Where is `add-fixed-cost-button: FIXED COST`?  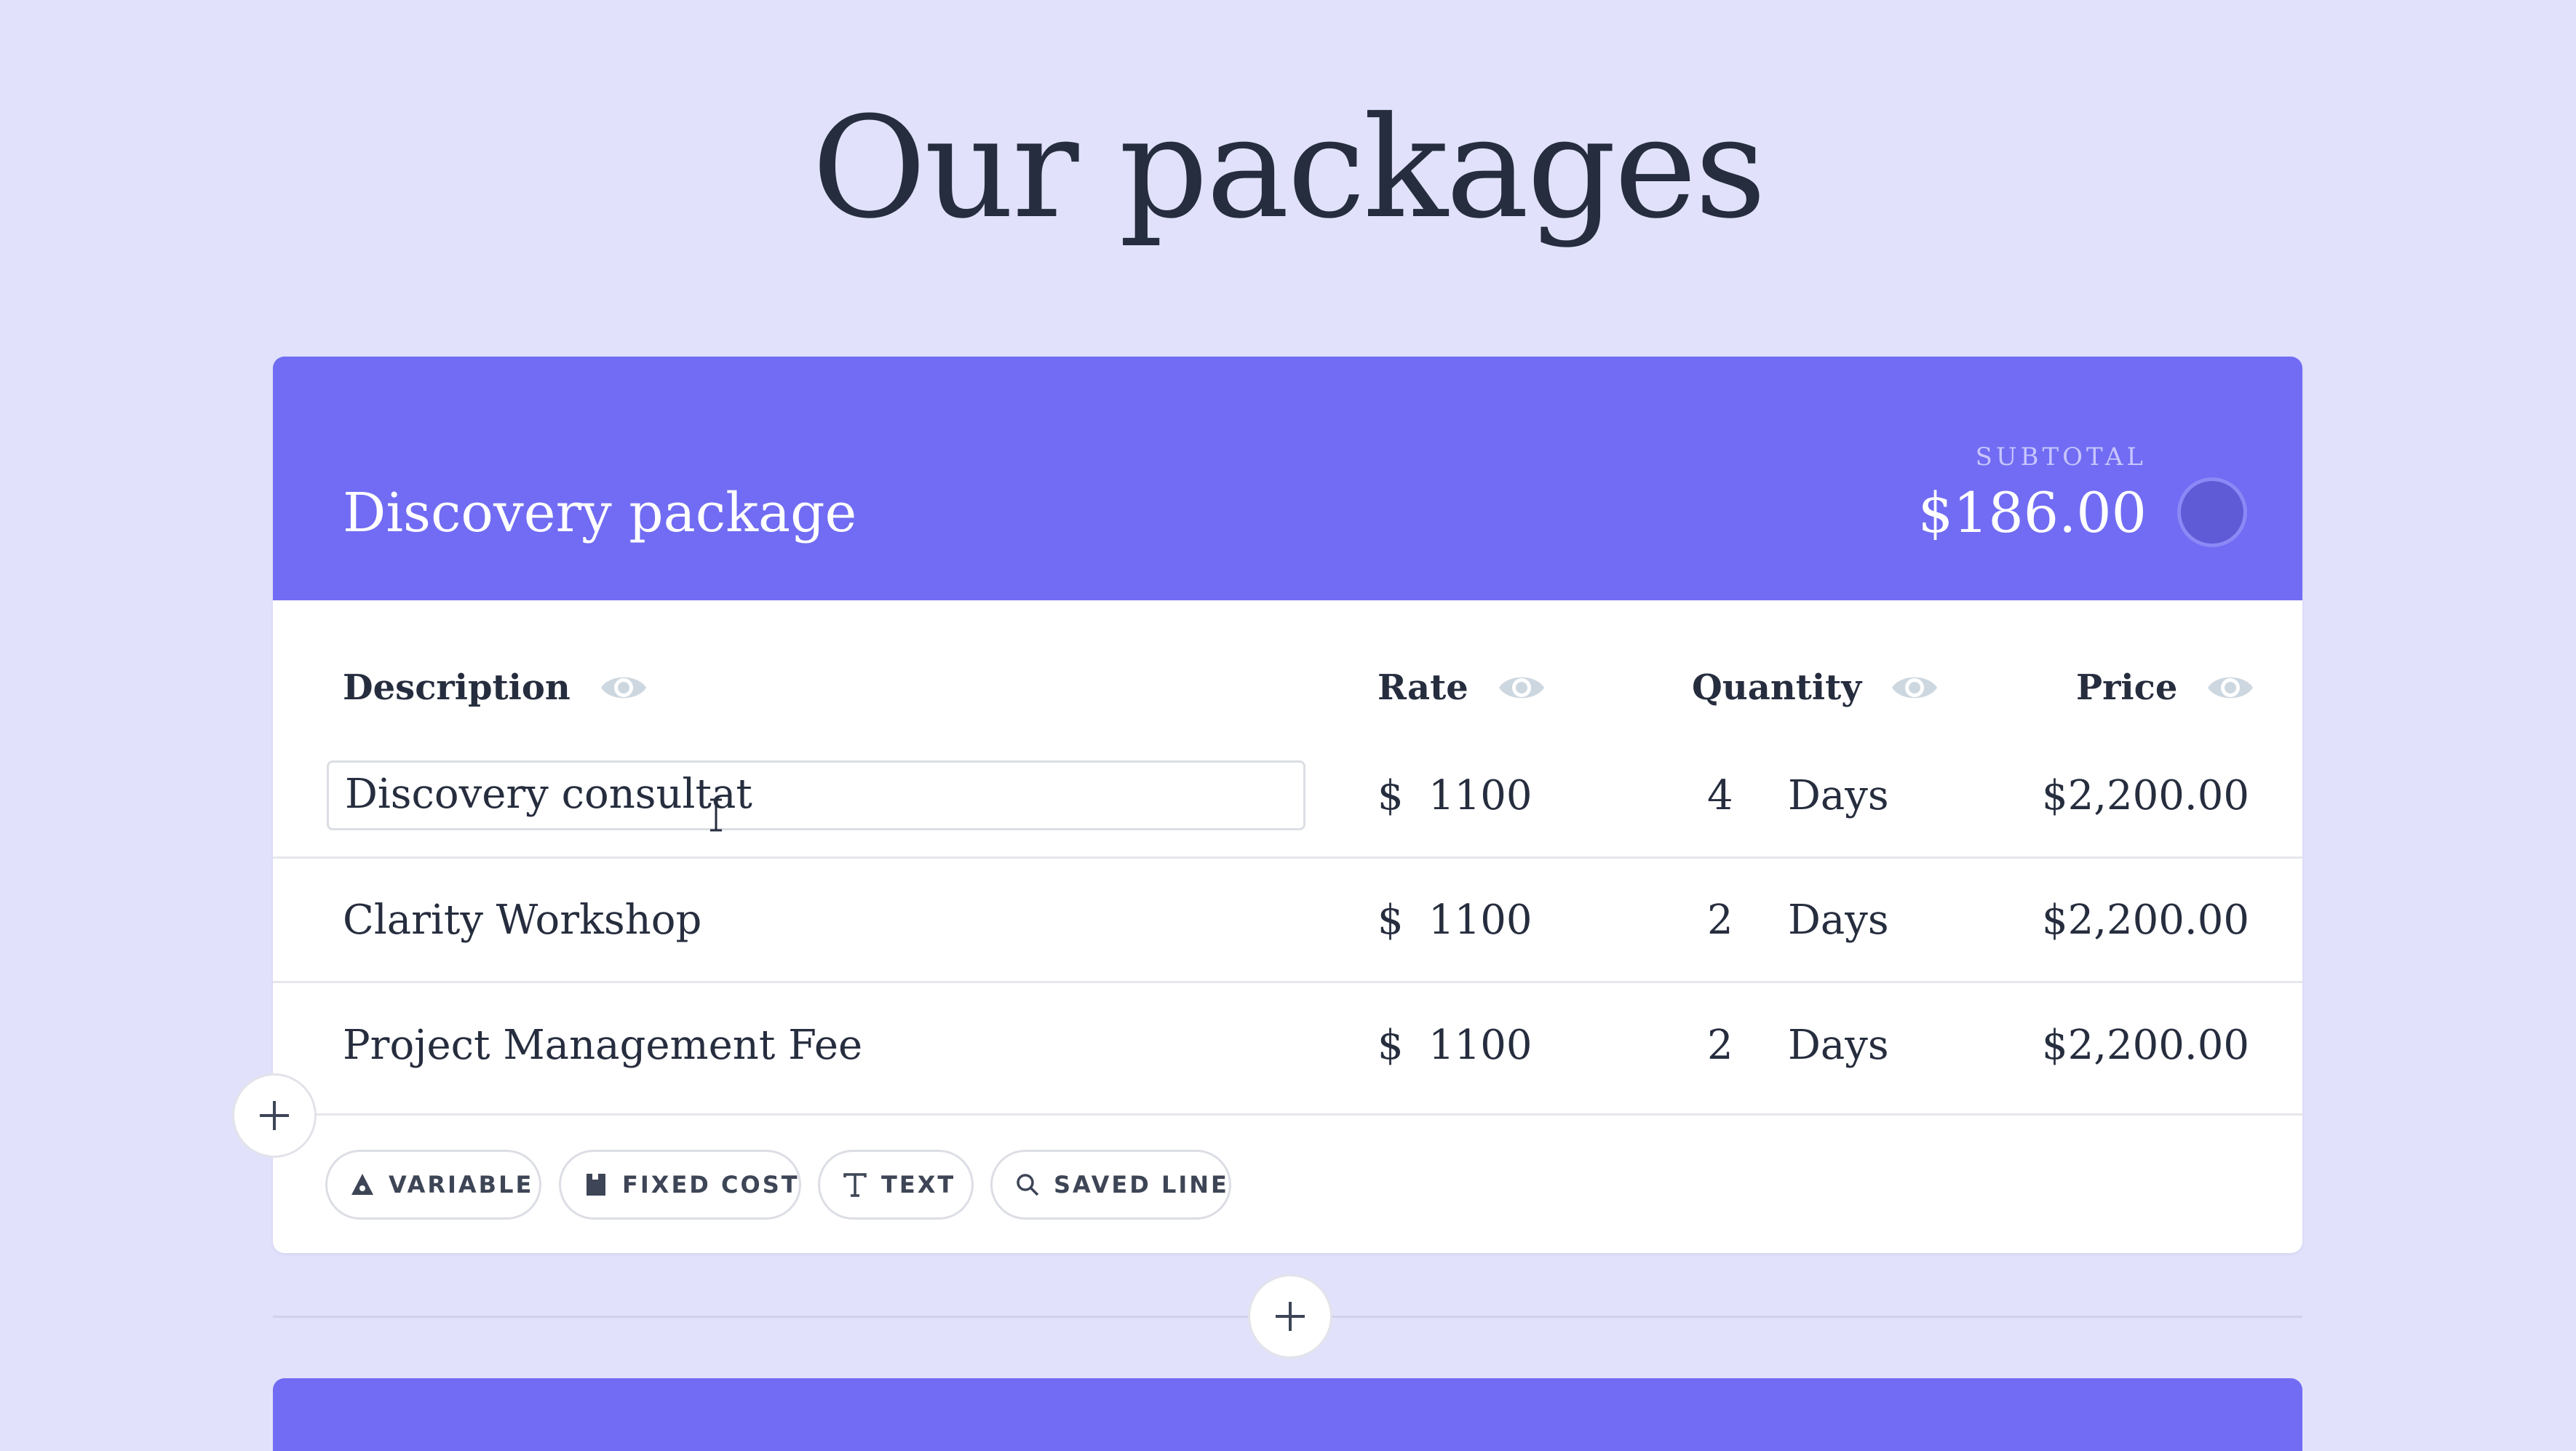
add-fixed-cost-button: FIXED COST is located at coordinates (680, 1185).